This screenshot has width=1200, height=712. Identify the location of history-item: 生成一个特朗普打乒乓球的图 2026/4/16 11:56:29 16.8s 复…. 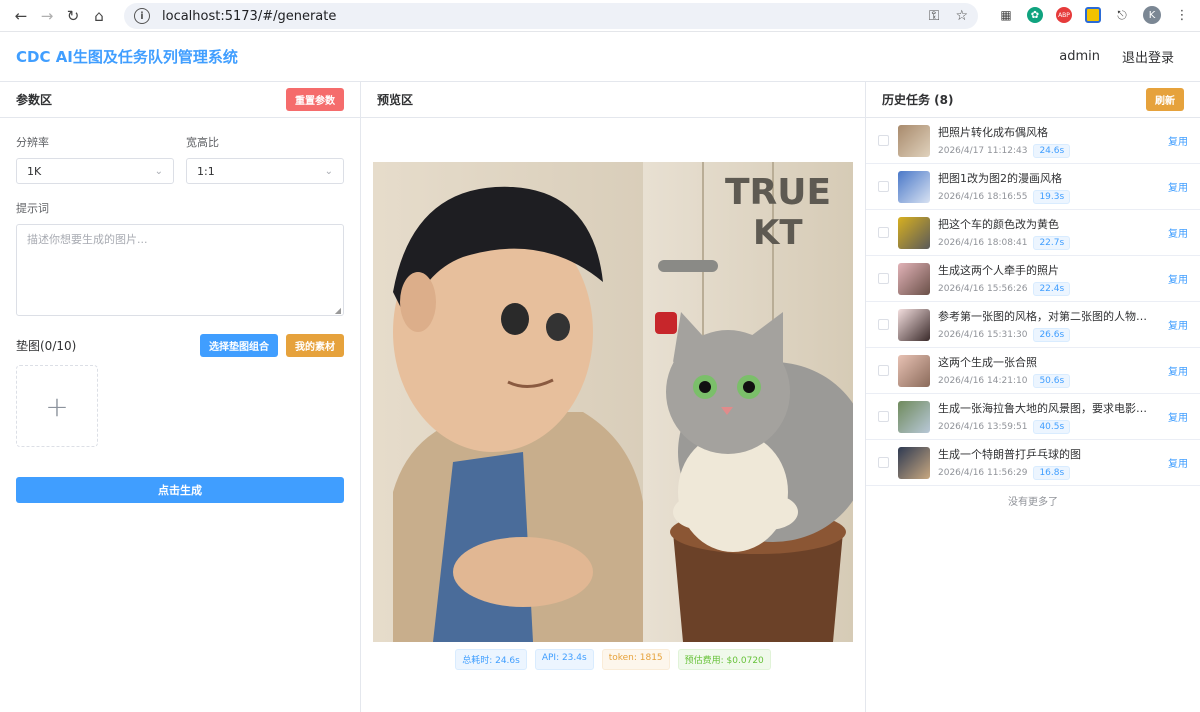
(1033, 463).